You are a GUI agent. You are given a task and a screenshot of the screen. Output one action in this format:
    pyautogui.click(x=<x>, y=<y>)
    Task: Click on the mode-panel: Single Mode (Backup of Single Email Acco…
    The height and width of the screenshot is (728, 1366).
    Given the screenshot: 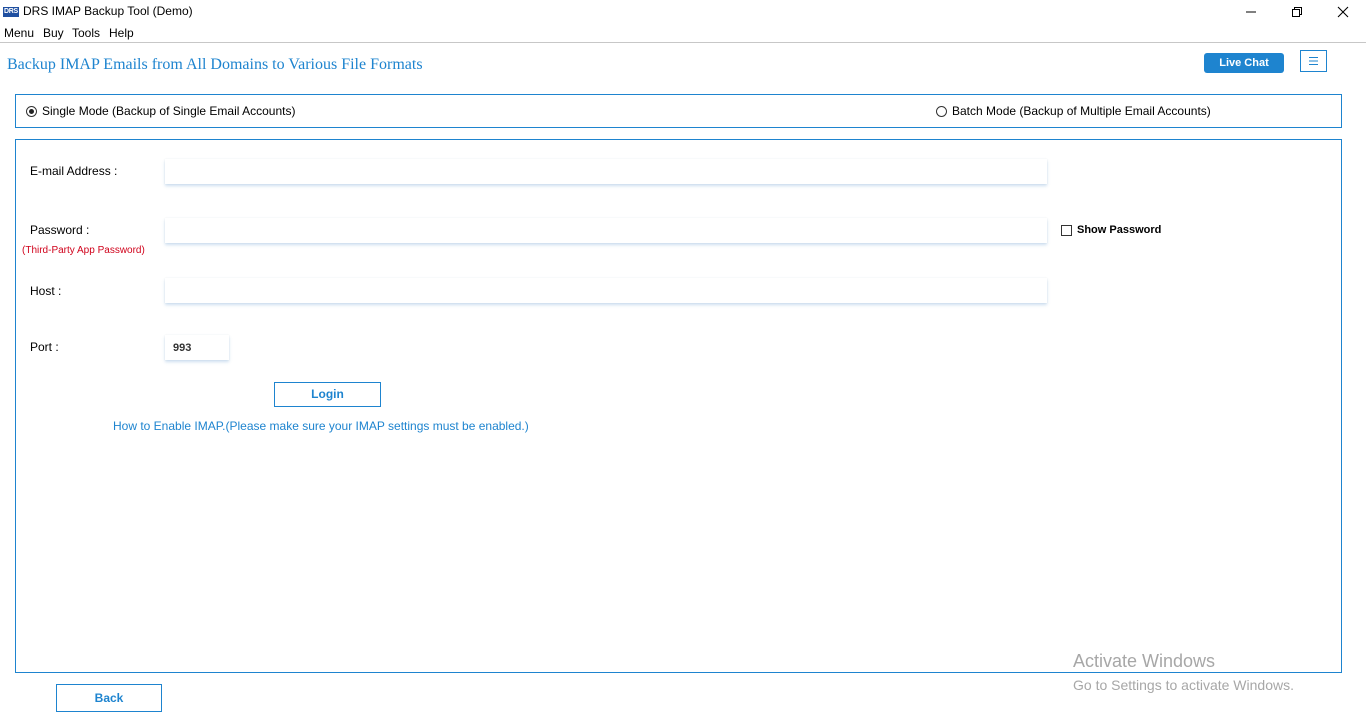 What is the action you would take?
    pyautogui.click(x=678, y=111)
    